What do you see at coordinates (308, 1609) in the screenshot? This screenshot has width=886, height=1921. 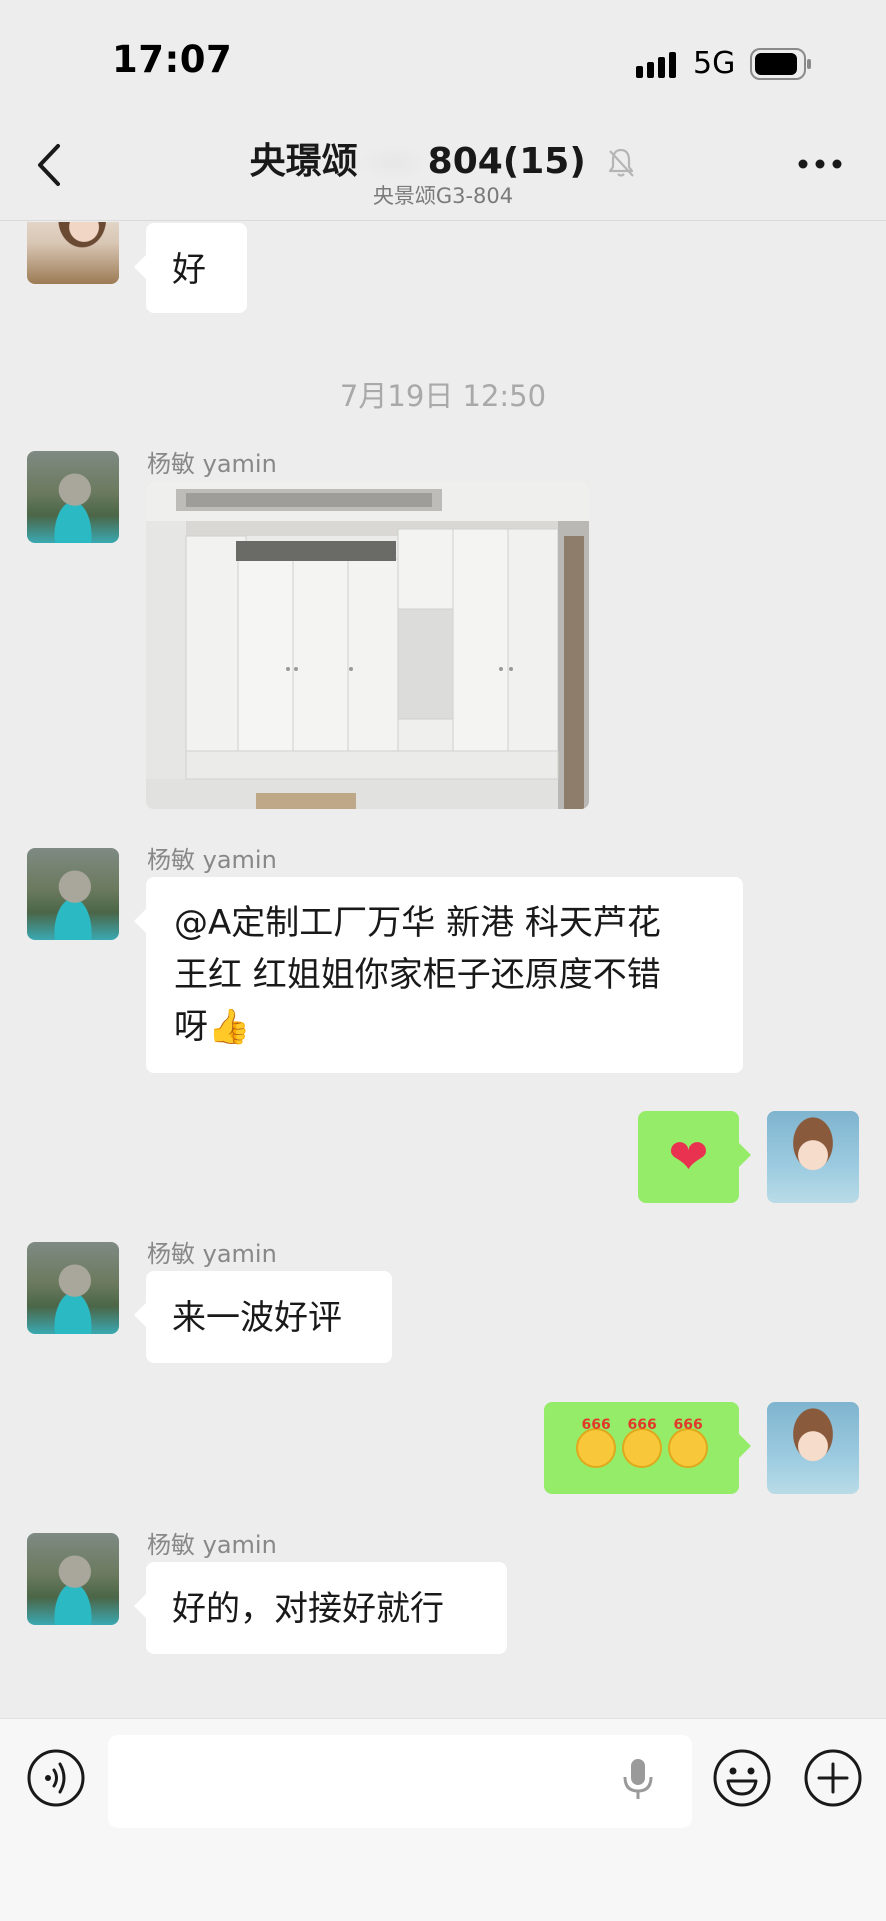 I see `message-text: 好的，对接好就行` at bounding box center [308, 1609].